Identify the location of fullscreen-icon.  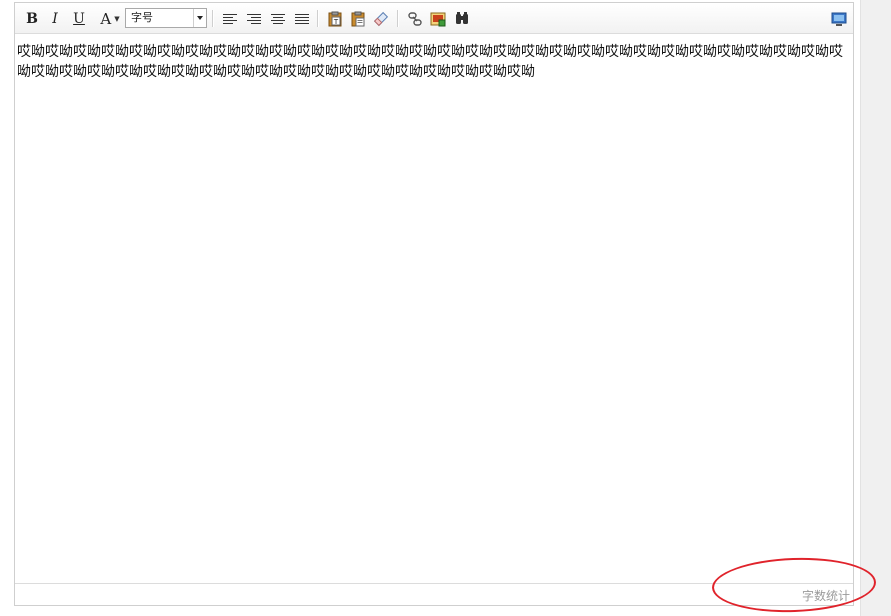
(839, 19).